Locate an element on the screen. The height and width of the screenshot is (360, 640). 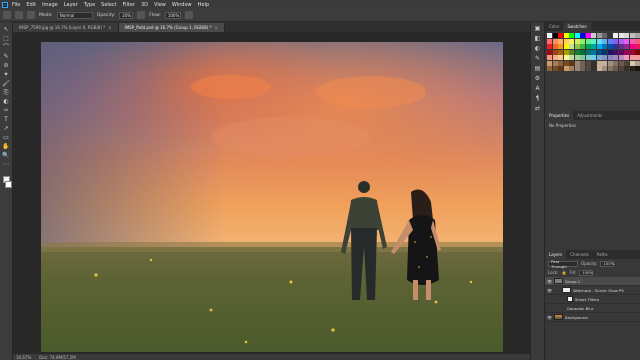
tab-color: Color is located at coordinates (554, 26).